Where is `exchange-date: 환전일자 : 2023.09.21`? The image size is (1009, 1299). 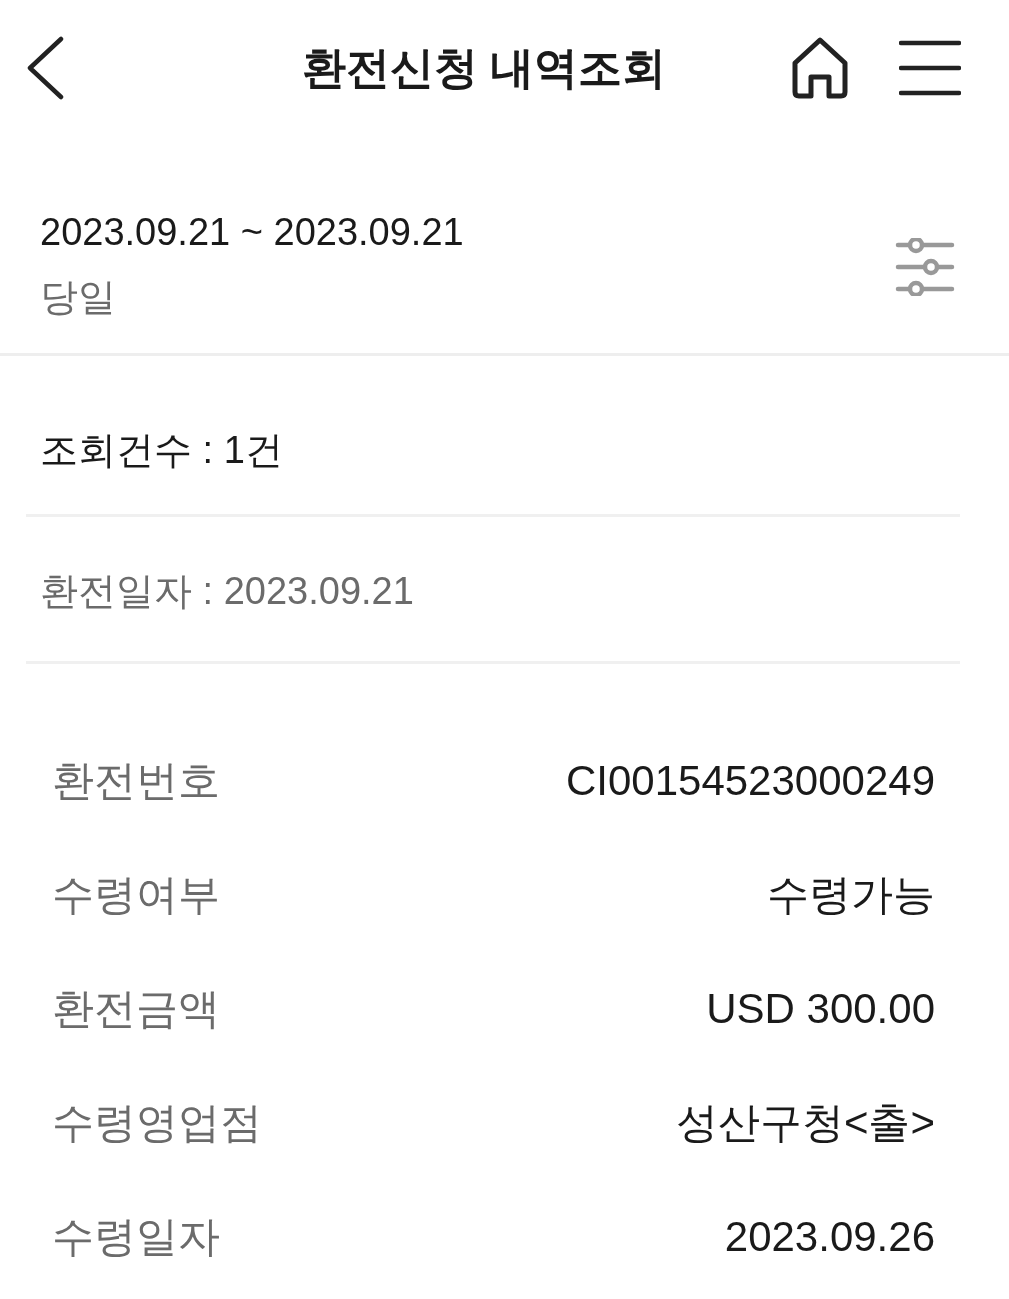 exchange-date: 환전일자 : 2023.09.21 is located at coordinates (227, 591).